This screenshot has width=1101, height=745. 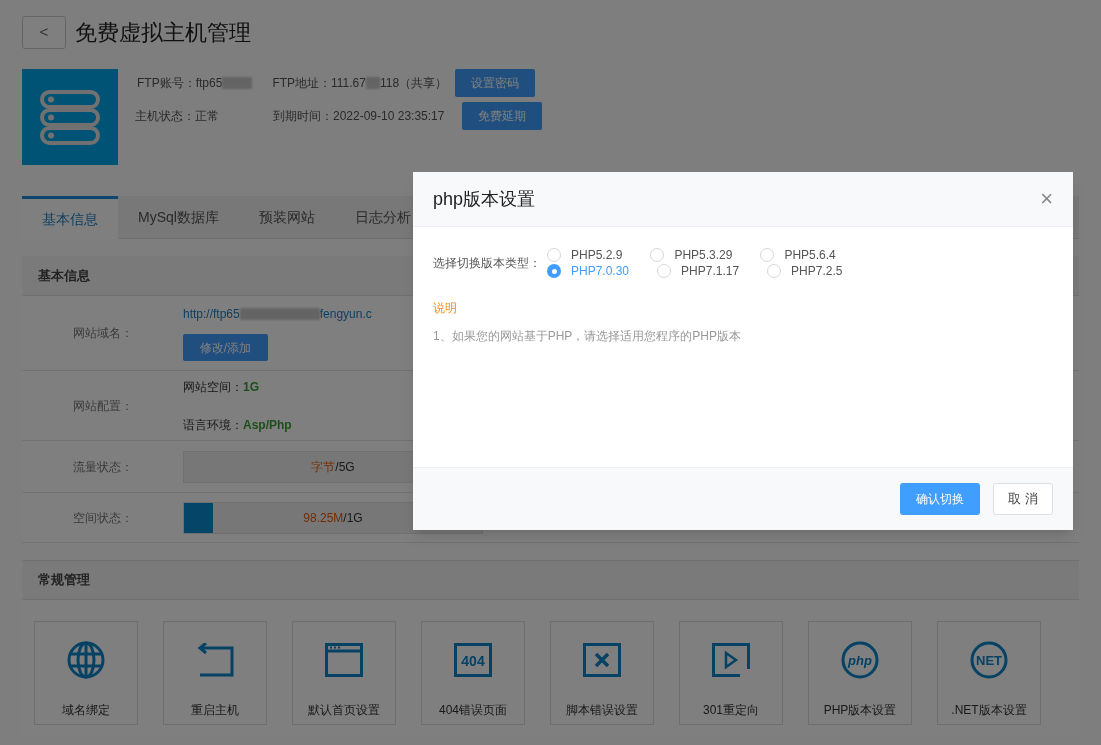 I want to click on note-title: 说明, so click(x=445, y=308).